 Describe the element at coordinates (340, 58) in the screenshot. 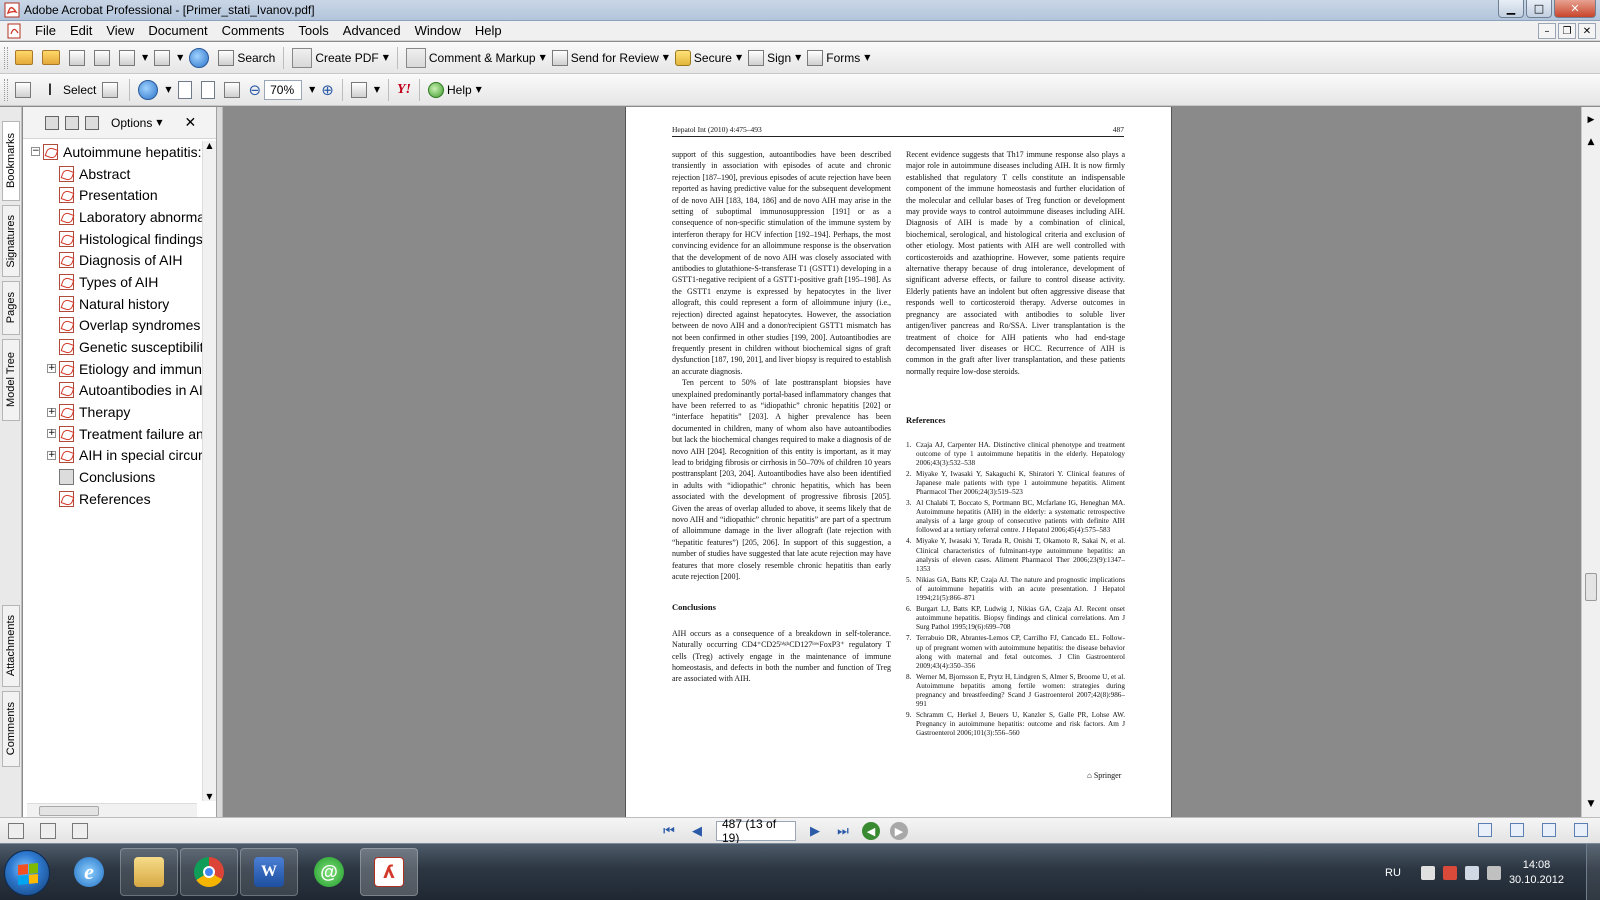

I see `create-pdf-button: Create PDF ▼` at that location.